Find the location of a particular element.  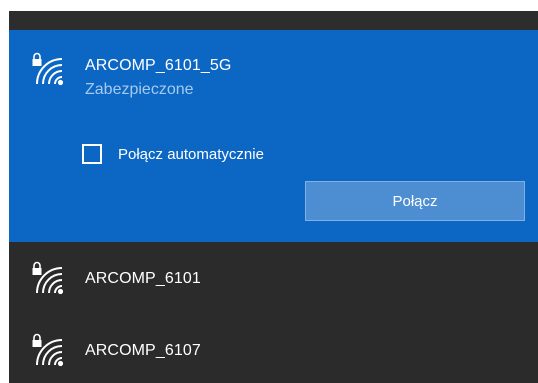

network-name: ARCOMP_6107 is located at coordinates (143, 350).